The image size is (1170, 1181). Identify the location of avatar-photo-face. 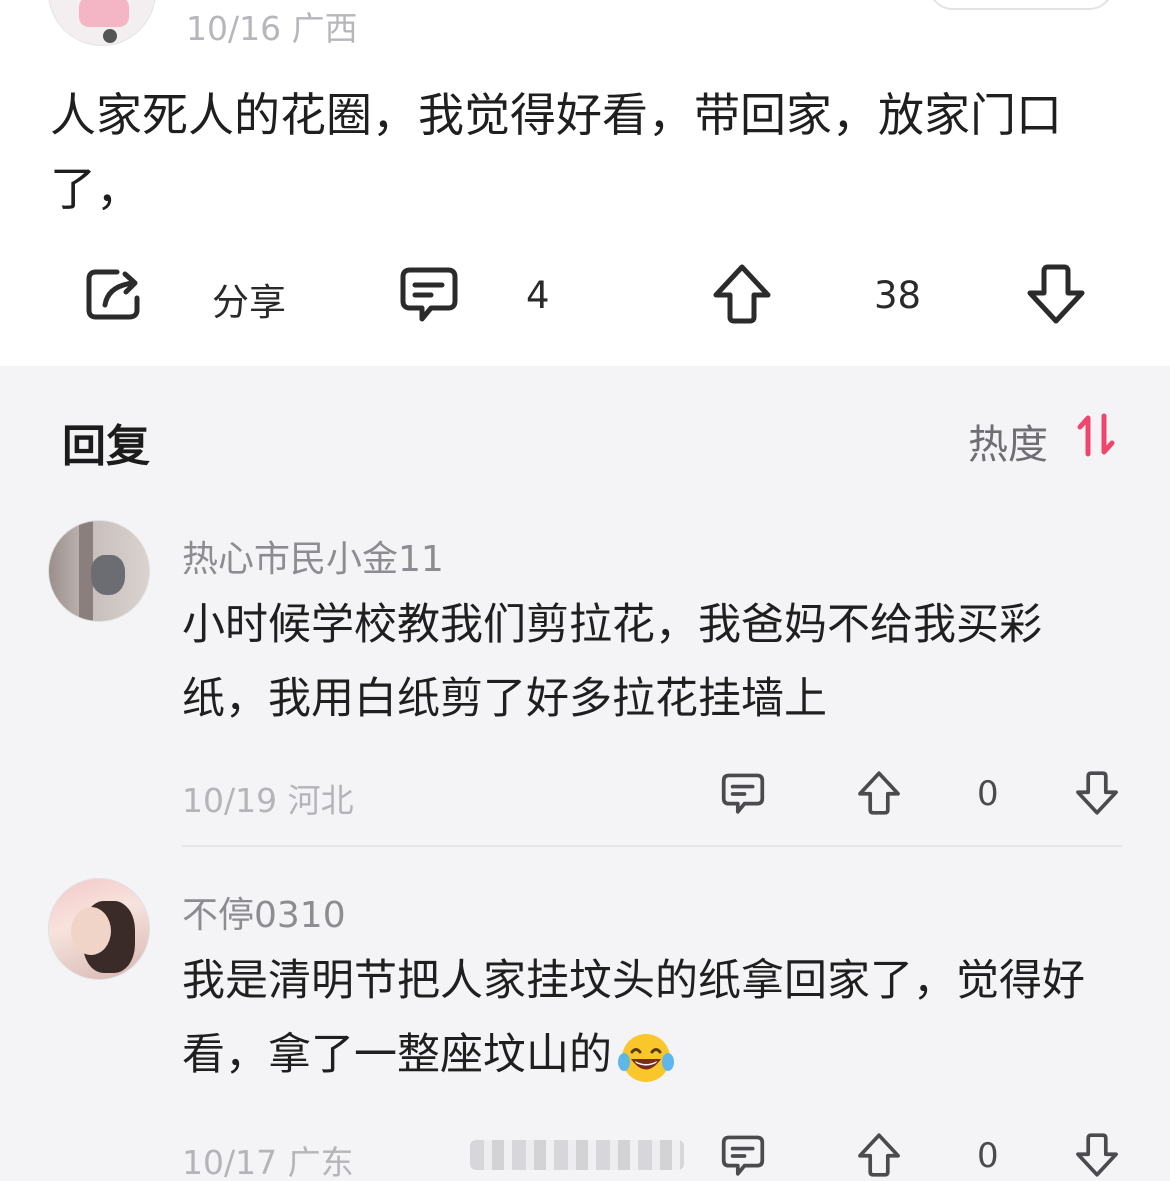
(91, 931).